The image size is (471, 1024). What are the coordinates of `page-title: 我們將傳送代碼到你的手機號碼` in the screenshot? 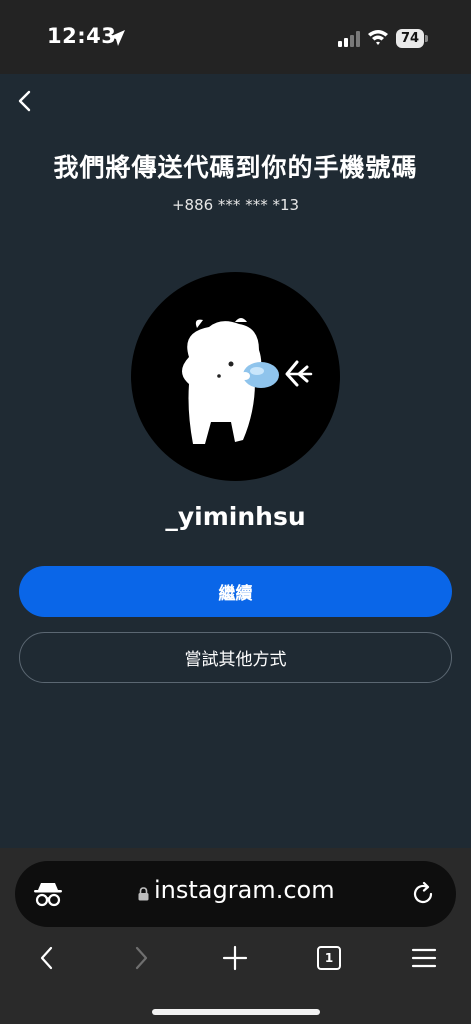 It's located at (235, 167).